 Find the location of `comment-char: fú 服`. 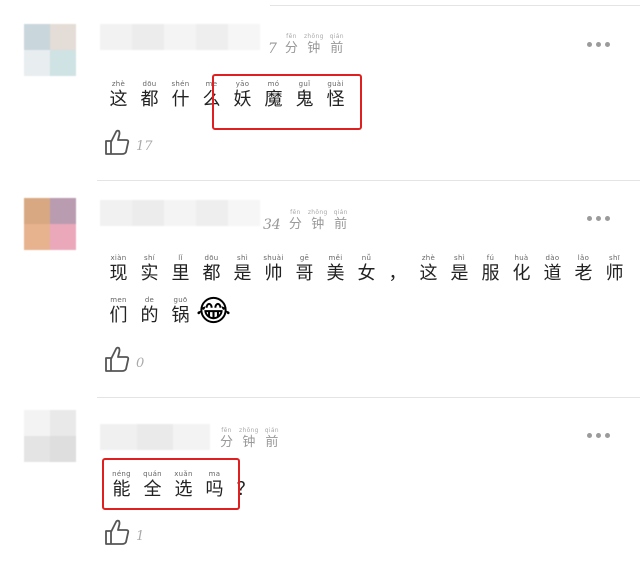

comment-char: fú 服 is located at coordinates (490, 269).